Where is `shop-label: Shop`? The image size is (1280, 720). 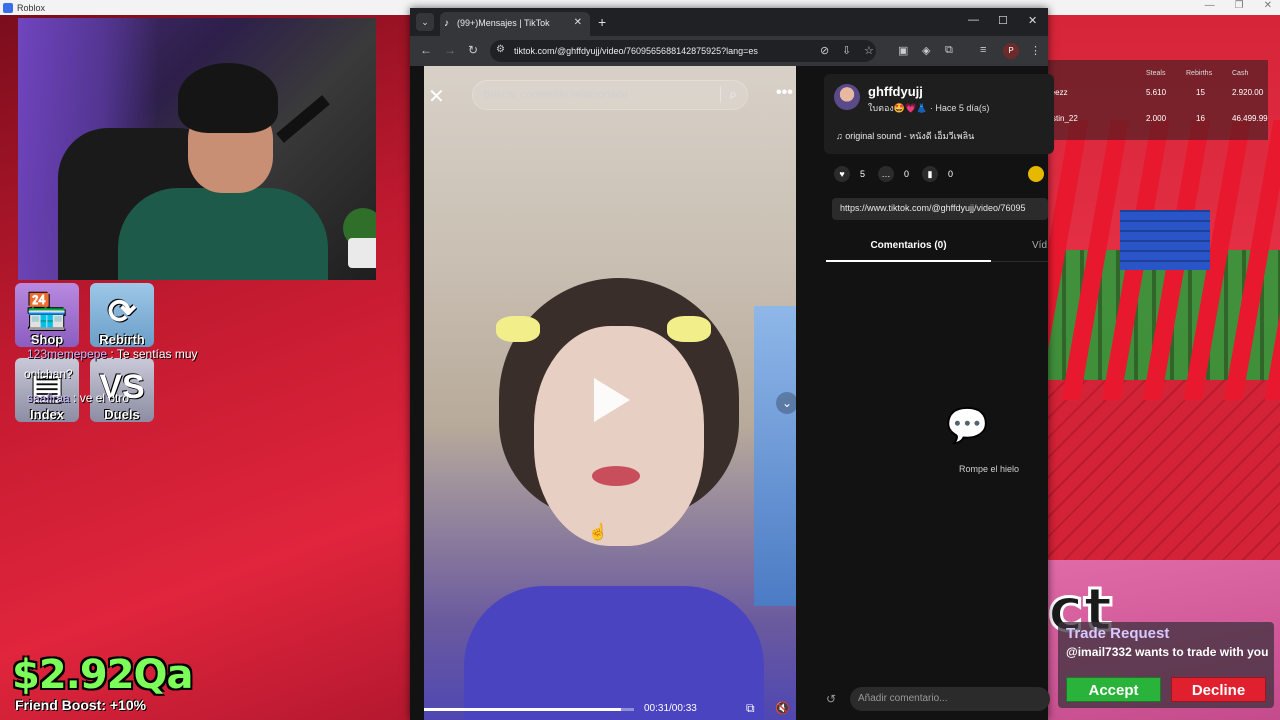
shop-label: Shop is located at coordinates (47, 339).